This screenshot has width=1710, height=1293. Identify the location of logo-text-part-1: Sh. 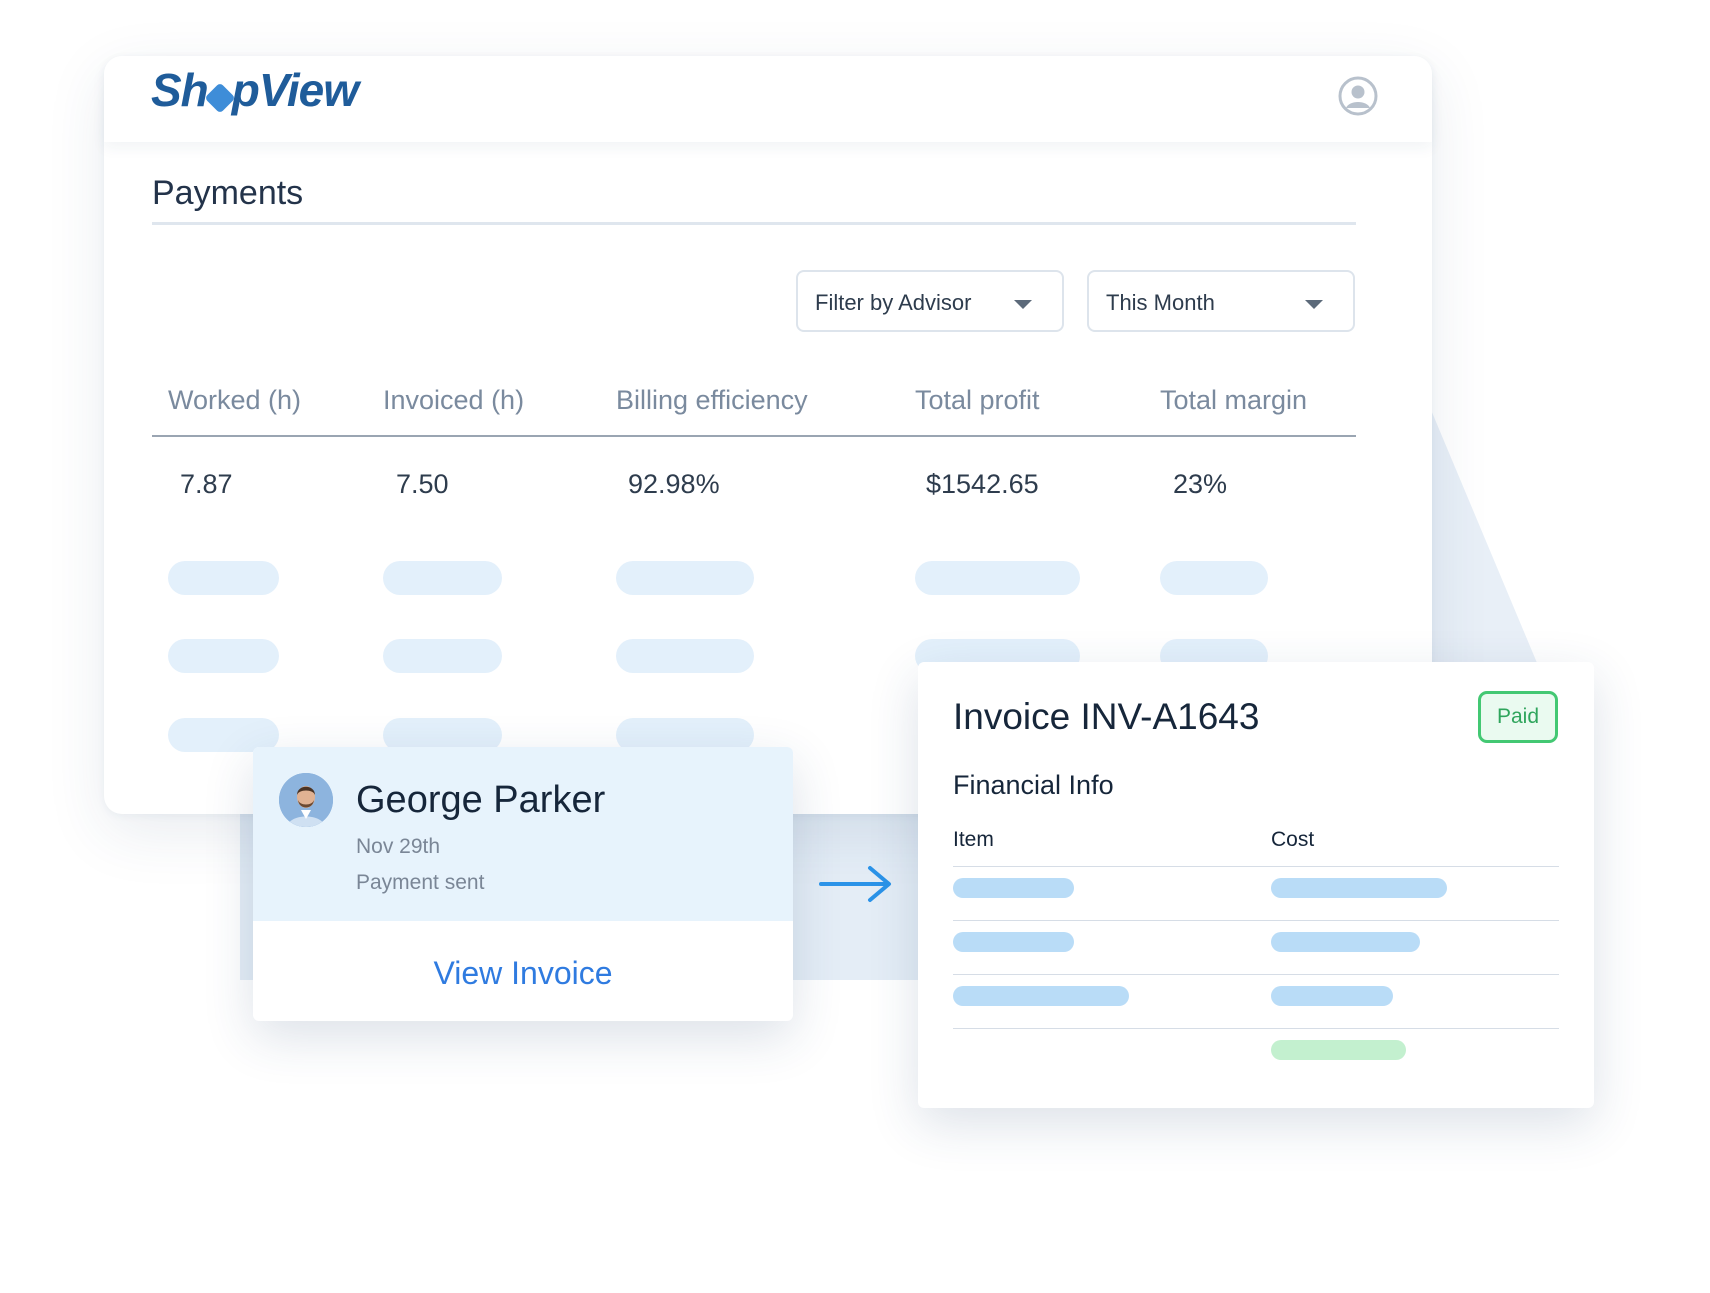
(180, 90).